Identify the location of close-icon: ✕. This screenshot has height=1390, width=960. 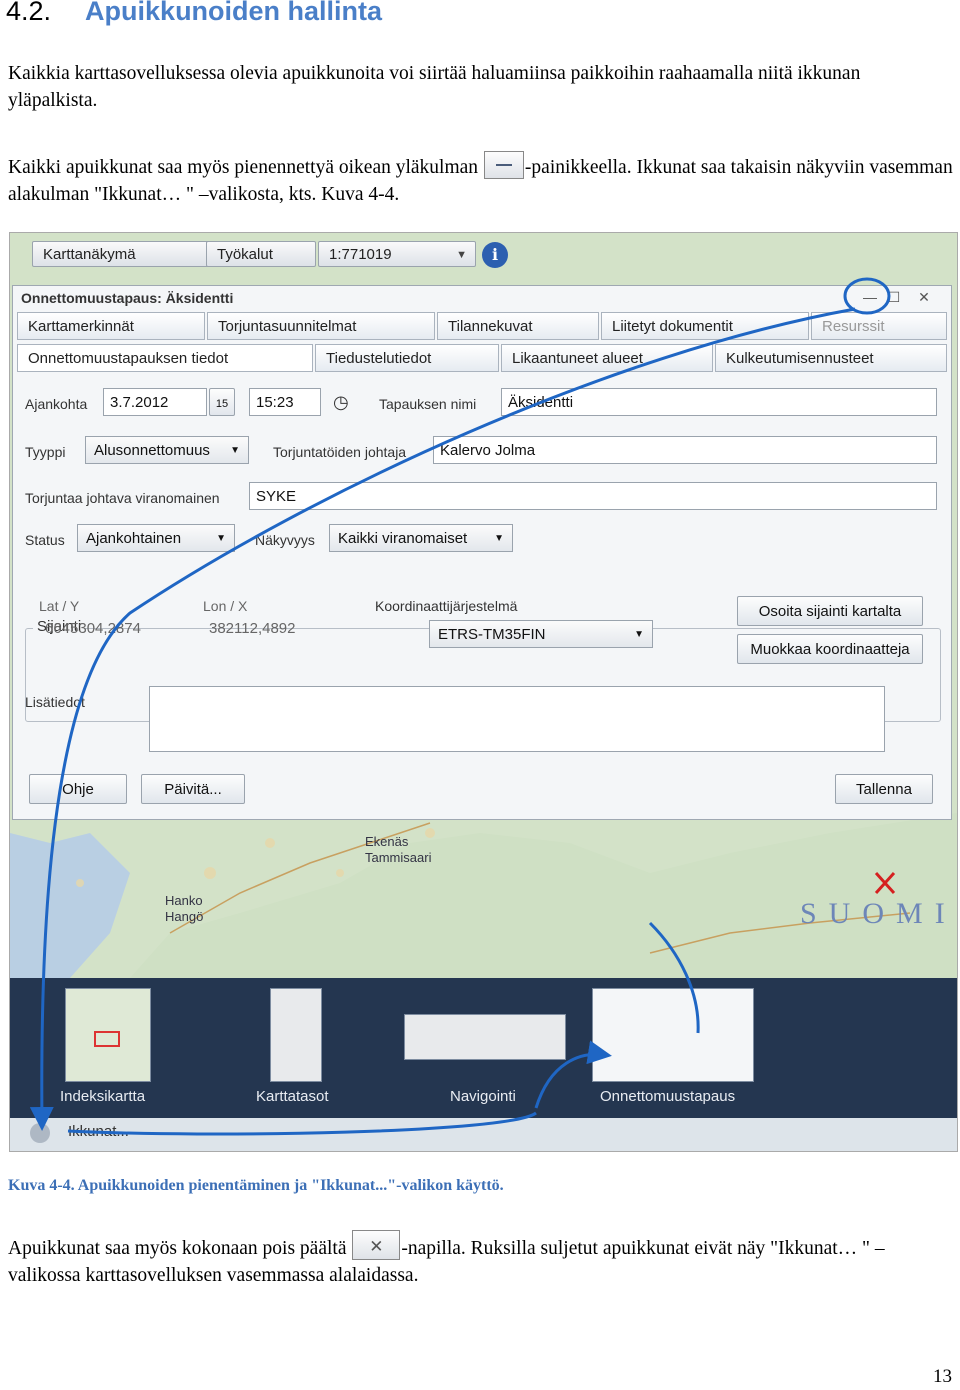
(376, 1245).